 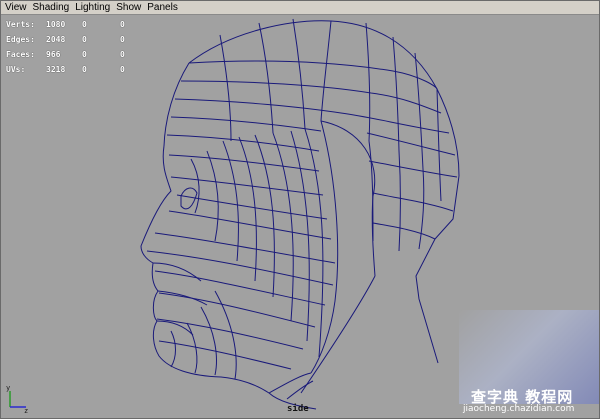 What do you see at coordinates (300, 8) in the screenshot?
I see `panel-menubar: View Shading Lighting Show Panels` at bounding box center [300, 8].